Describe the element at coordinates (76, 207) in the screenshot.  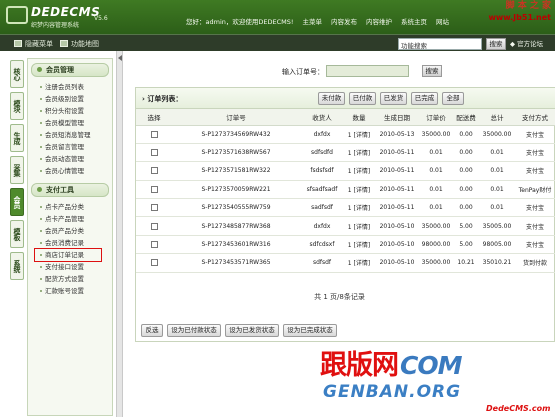
I see `sidebar-item: 点卡产品分类` at that location.